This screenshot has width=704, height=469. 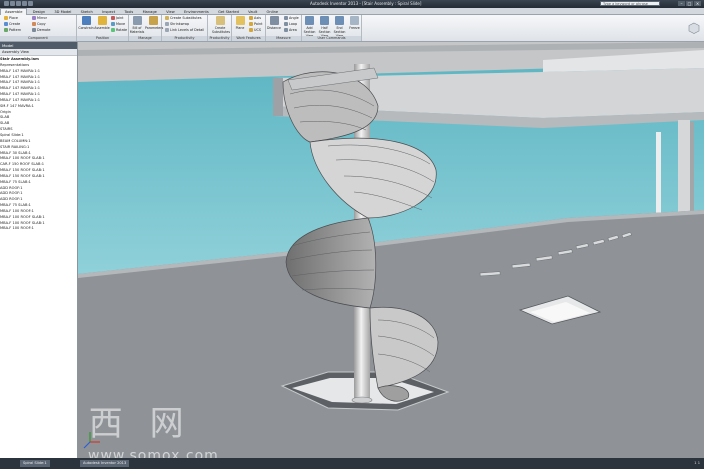 I want to click on panel-position-label: Position, so click(x=102, y=38).